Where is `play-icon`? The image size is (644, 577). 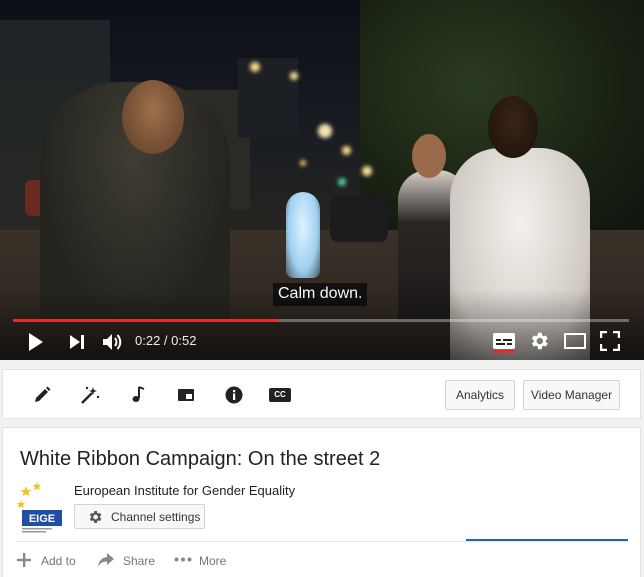
play-icon is located at coordinates (36, 342).